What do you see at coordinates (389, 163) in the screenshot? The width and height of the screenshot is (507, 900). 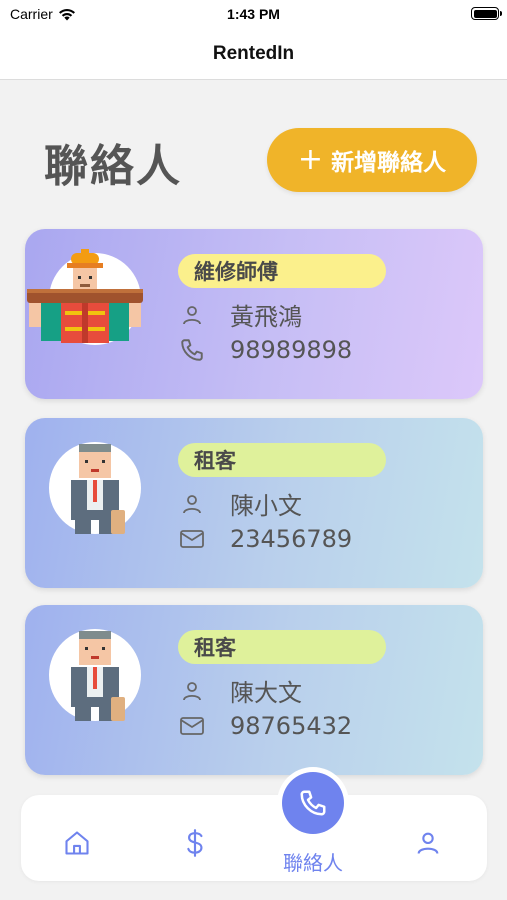 I see `add-contact-label: 新增聯絡人` at bounding box center [389, 163].